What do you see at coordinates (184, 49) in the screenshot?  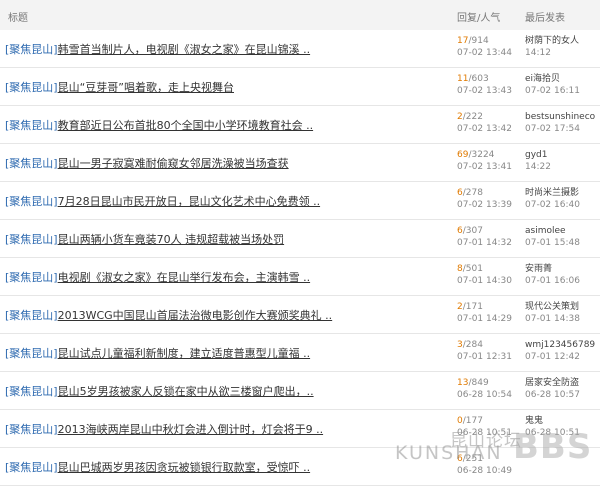 I see `thread-title-link: 韩雪首当制片人，电视剧《淑女之家》在昆山锦溪 ..` at bounding box center [184, 49].